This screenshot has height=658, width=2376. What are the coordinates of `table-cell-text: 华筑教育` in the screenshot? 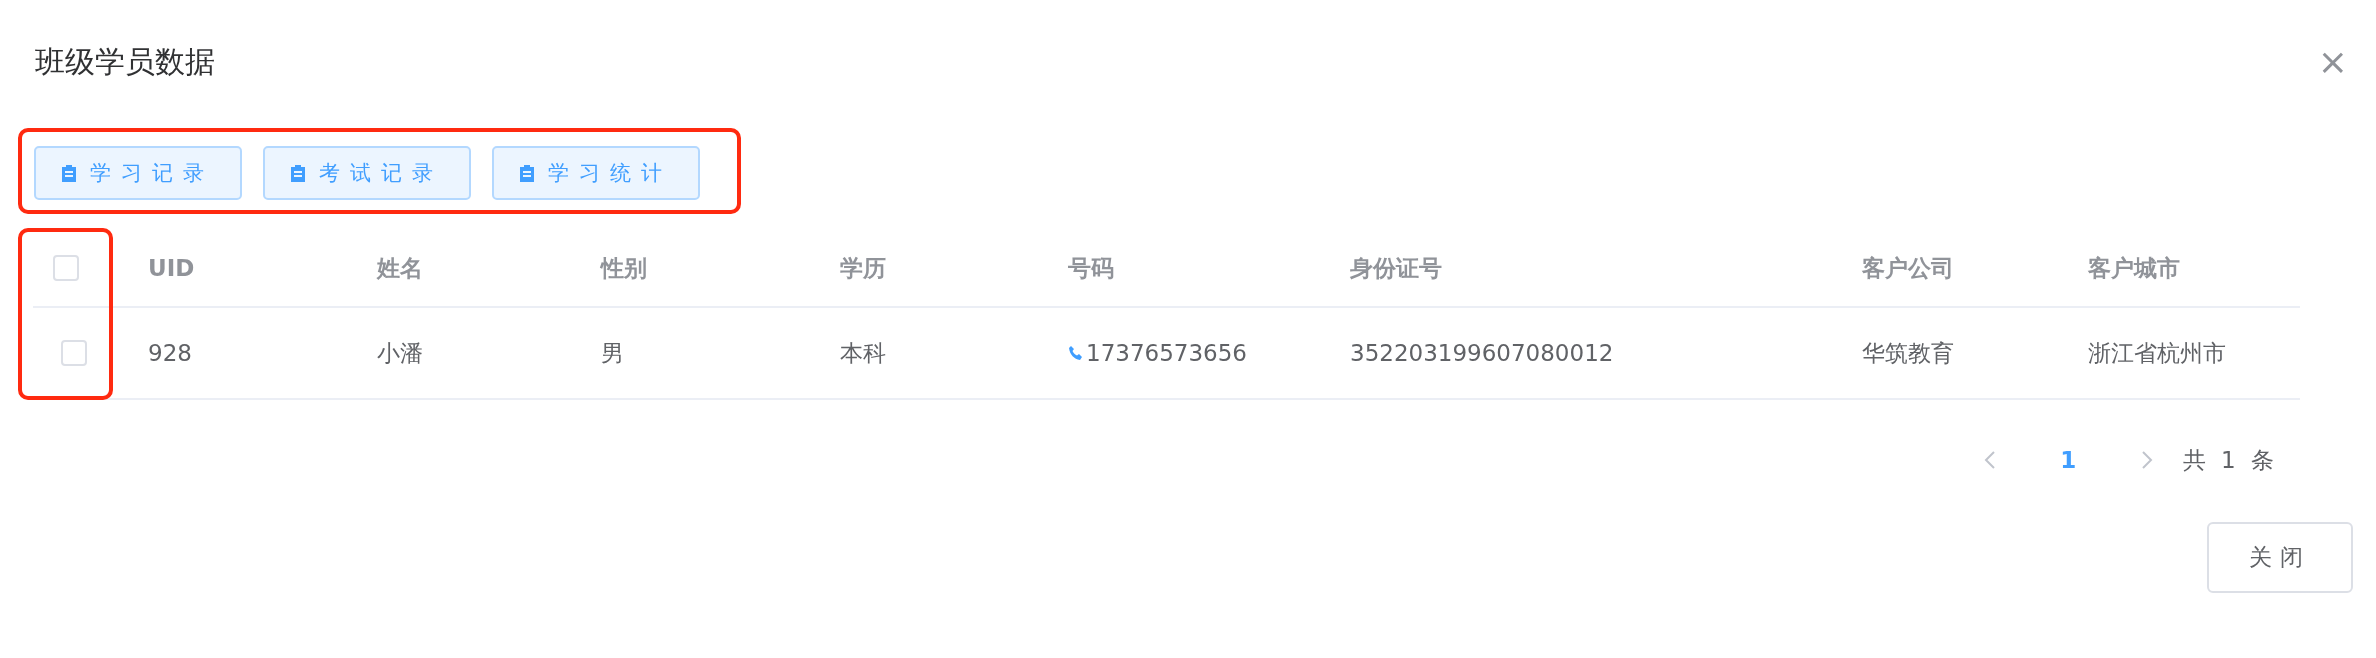 It's located at (1908, 353).